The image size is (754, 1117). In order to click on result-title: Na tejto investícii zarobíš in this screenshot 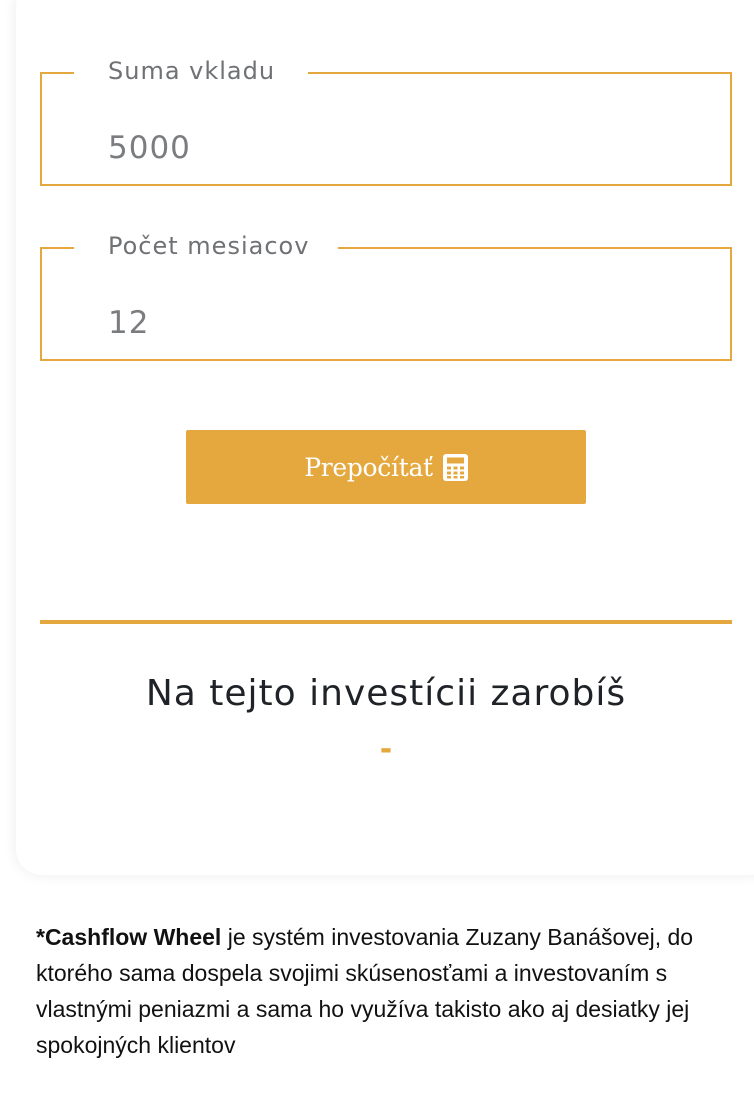, I will do `click(386, 693)`.